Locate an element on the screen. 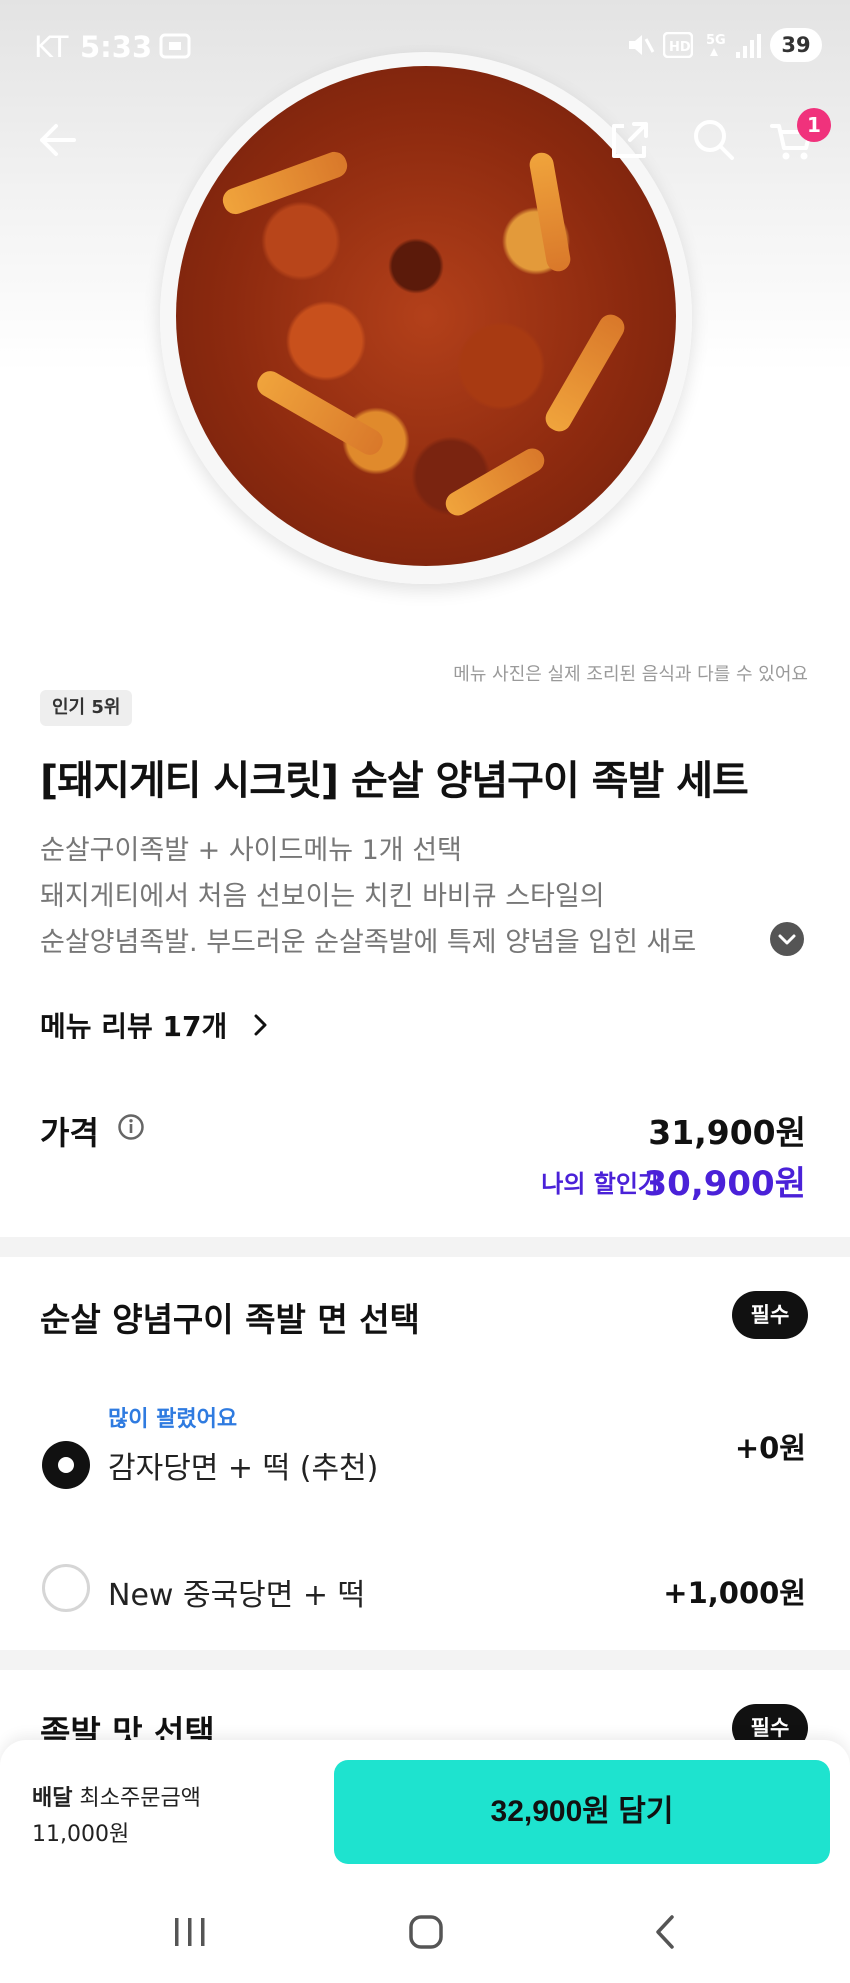 The height and width of the screenshot is (1983, 850). svg-text: 5G is located at coordinates (716, 40).